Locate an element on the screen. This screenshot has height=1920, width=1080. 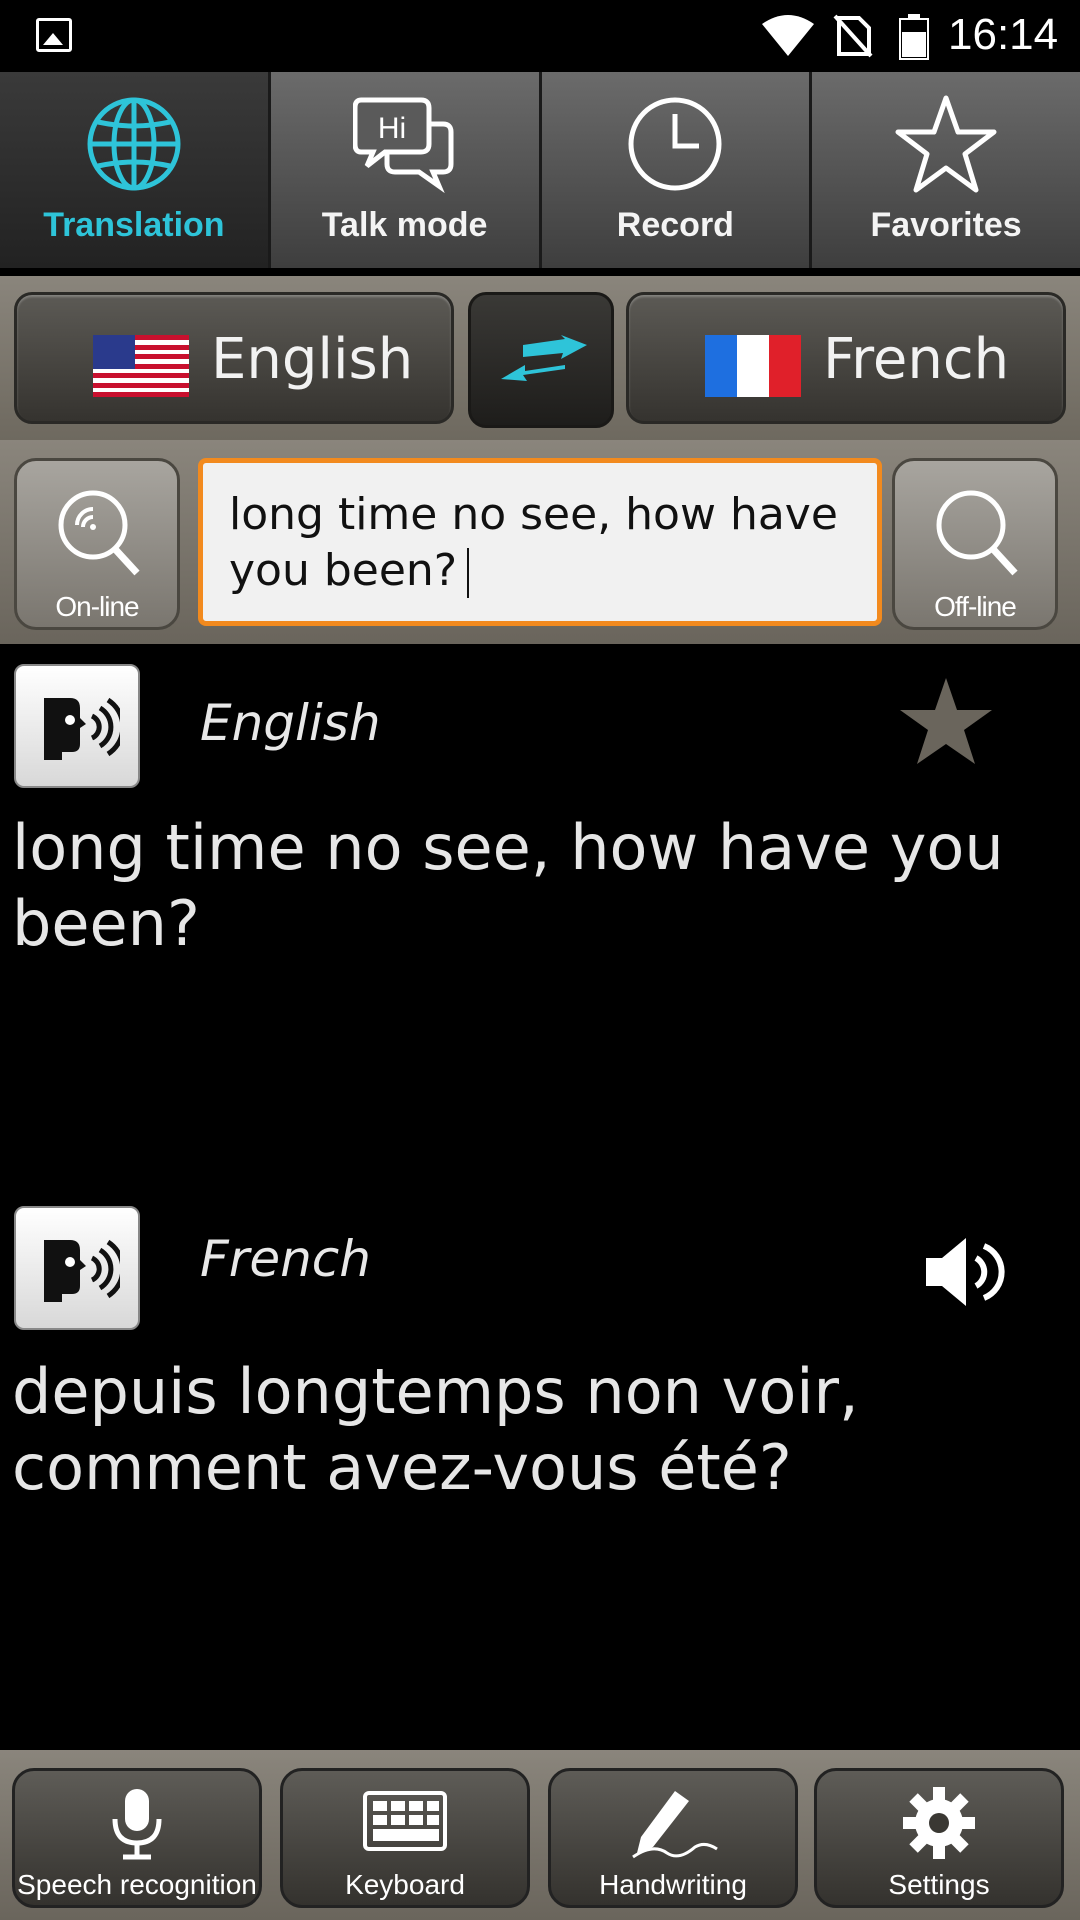
tab-talk-mode: Hi Talk mode is located at coordinates (406, 170).